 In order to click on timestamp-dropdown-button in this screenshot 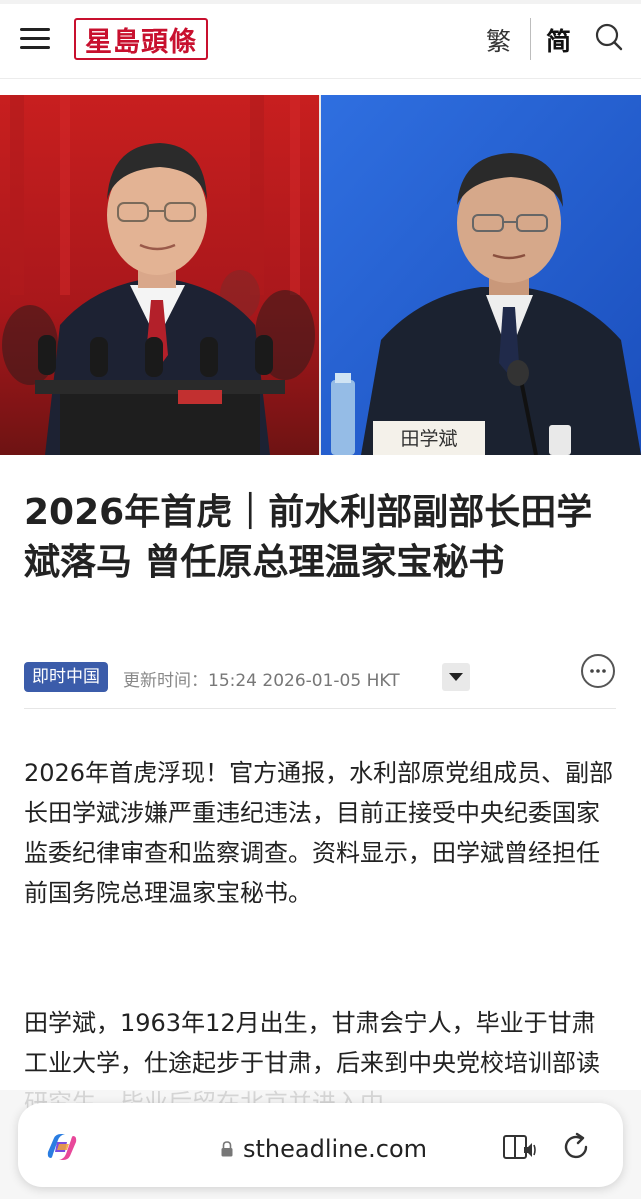, I will do `click(456, 677)`.